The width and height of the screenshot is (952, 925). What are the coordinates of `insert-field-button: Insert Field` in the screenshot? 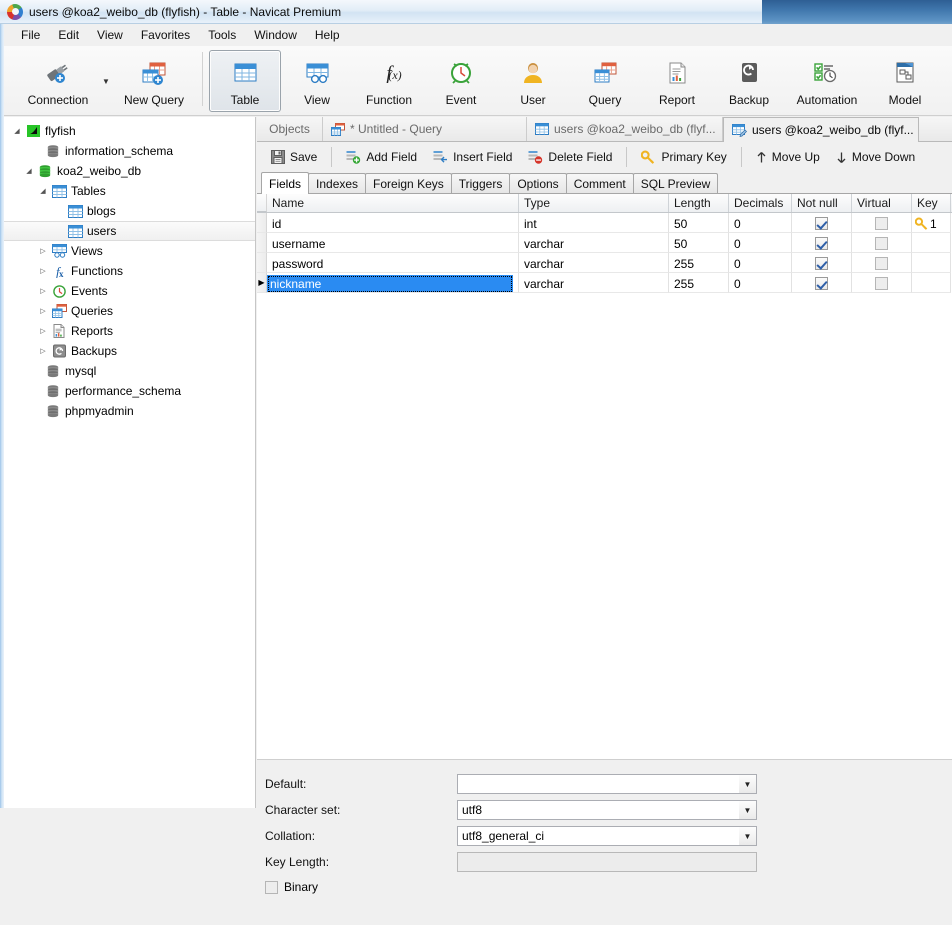 It's located at (472, 157).